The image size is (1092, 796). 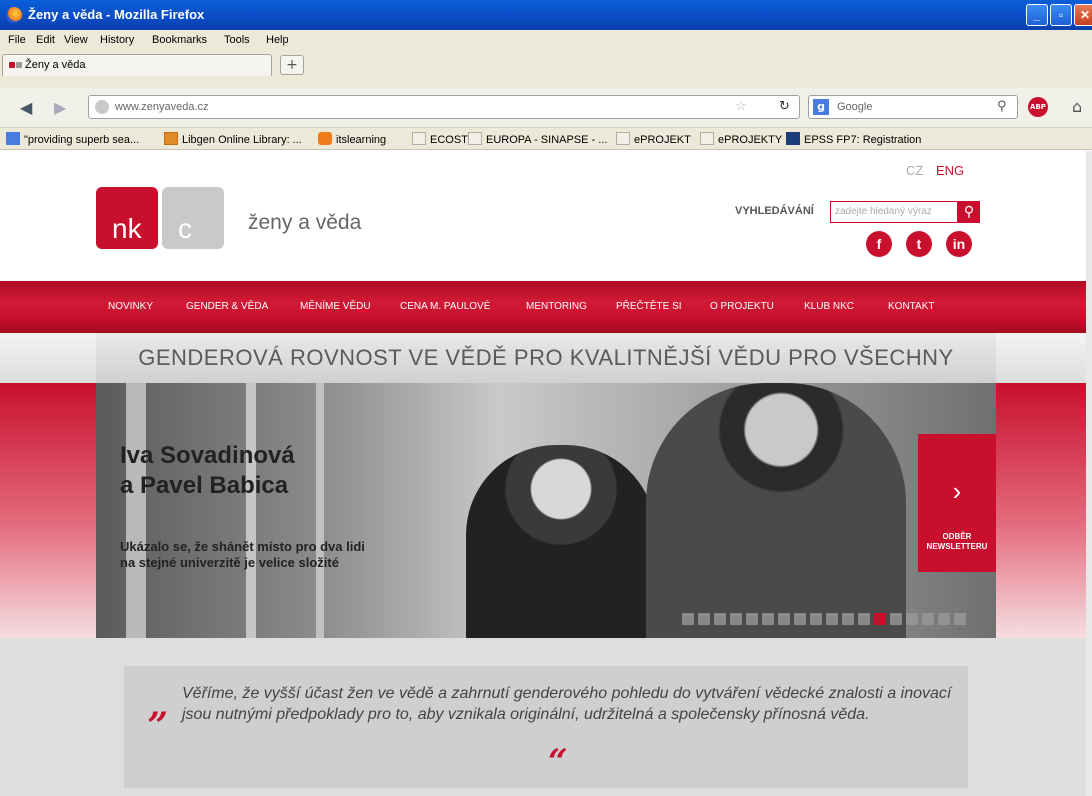 What do you see at coordinates (911, 306) in the screenshot?
I see `nav-kontakt: KONTAKT` at bounding box center [911, 306].